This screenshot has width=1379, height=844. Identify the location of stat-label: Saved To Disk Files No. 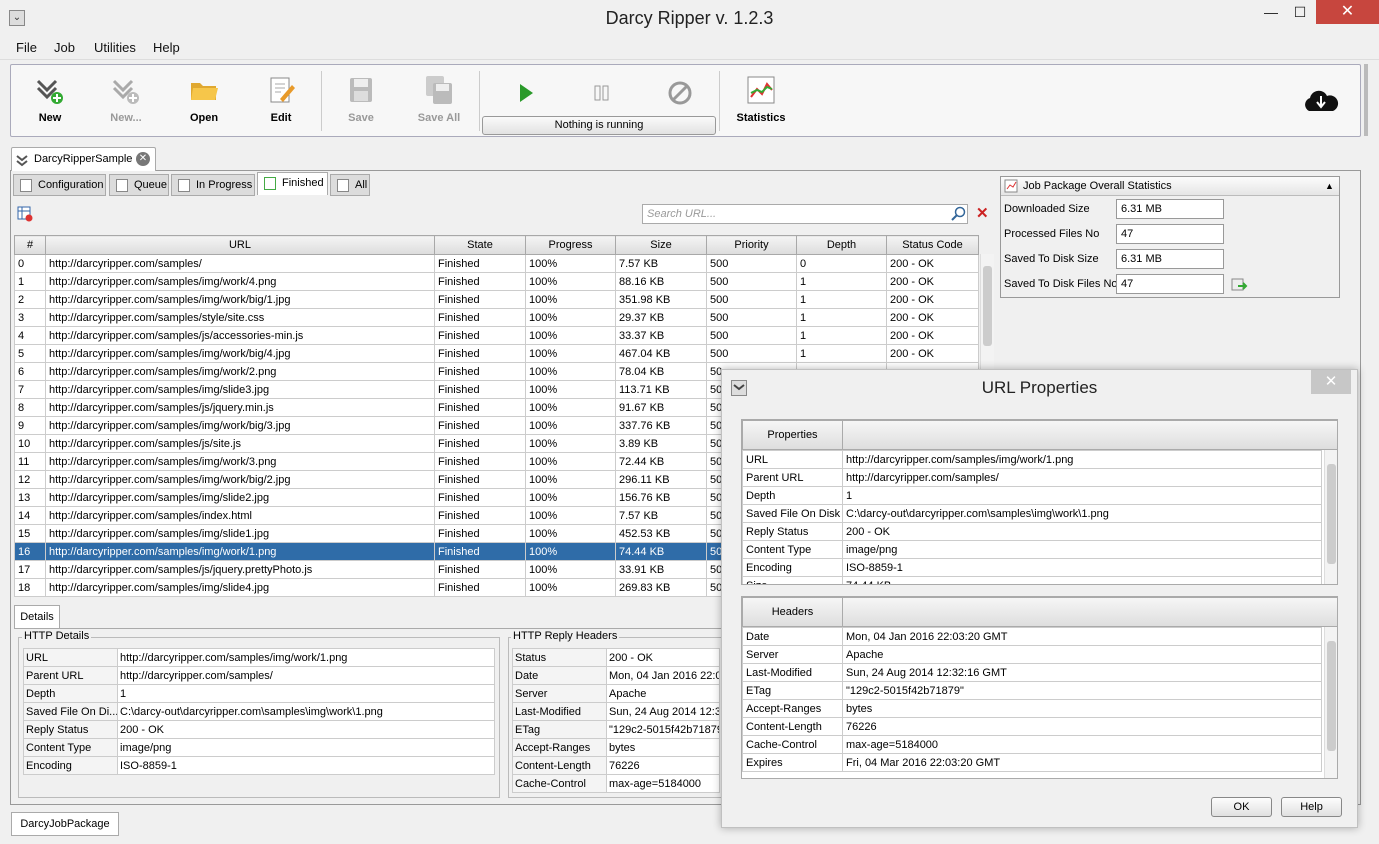
(1061, 284).